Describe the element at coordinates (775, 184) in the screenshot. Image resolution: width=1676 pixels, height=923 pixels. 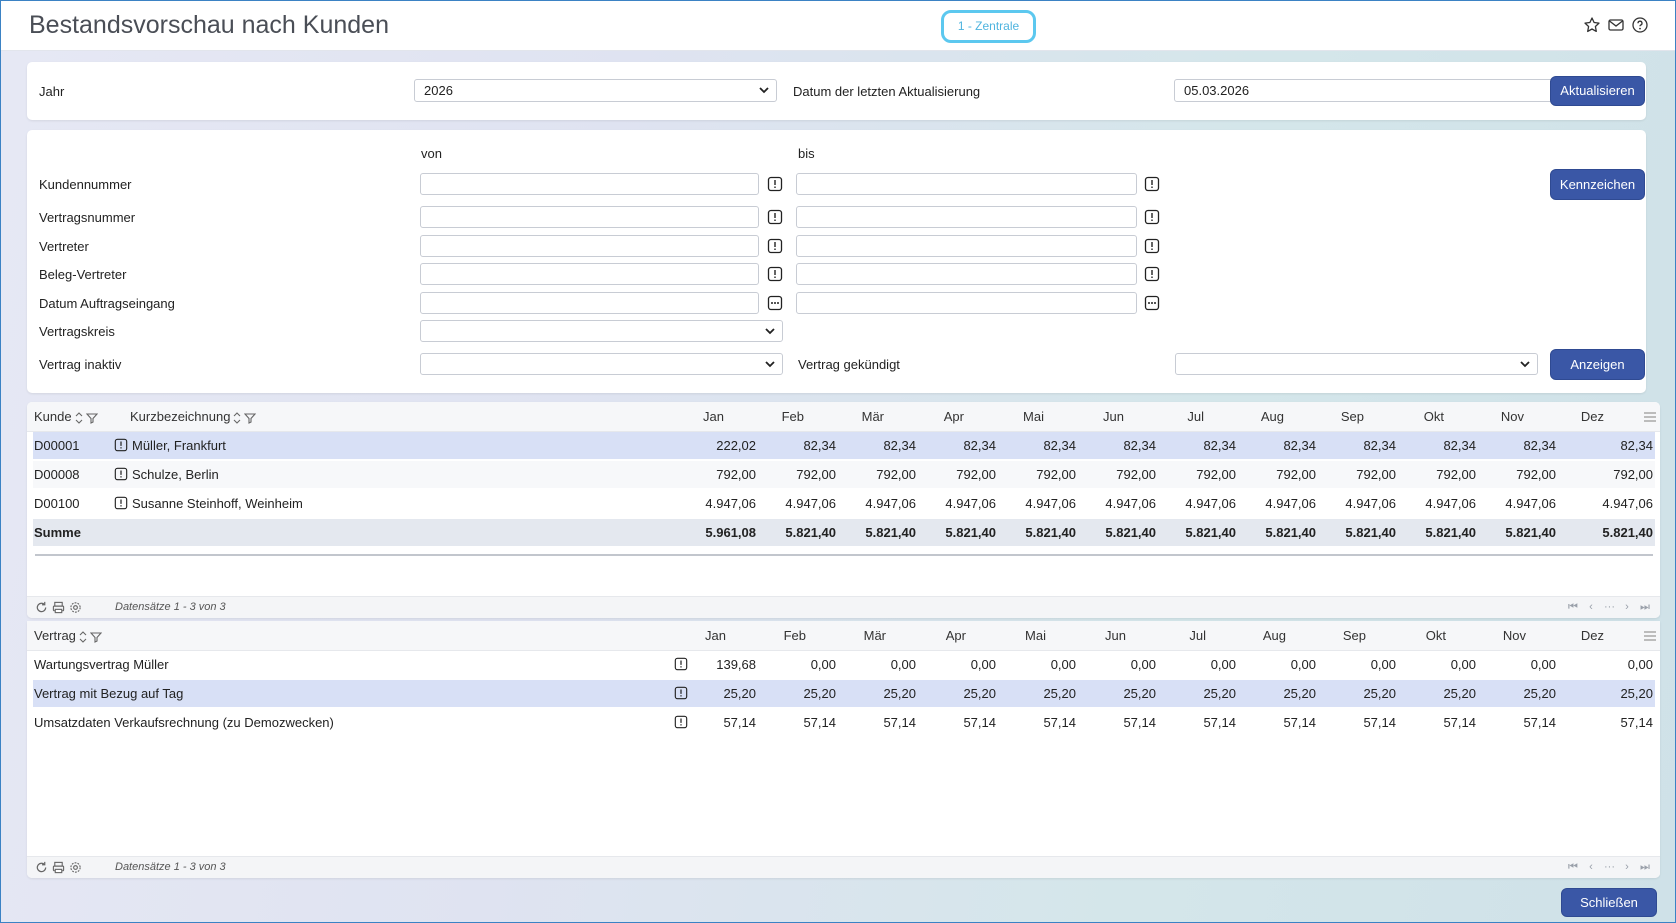
I see `kundennummer-from-lookup-icon` at that location.